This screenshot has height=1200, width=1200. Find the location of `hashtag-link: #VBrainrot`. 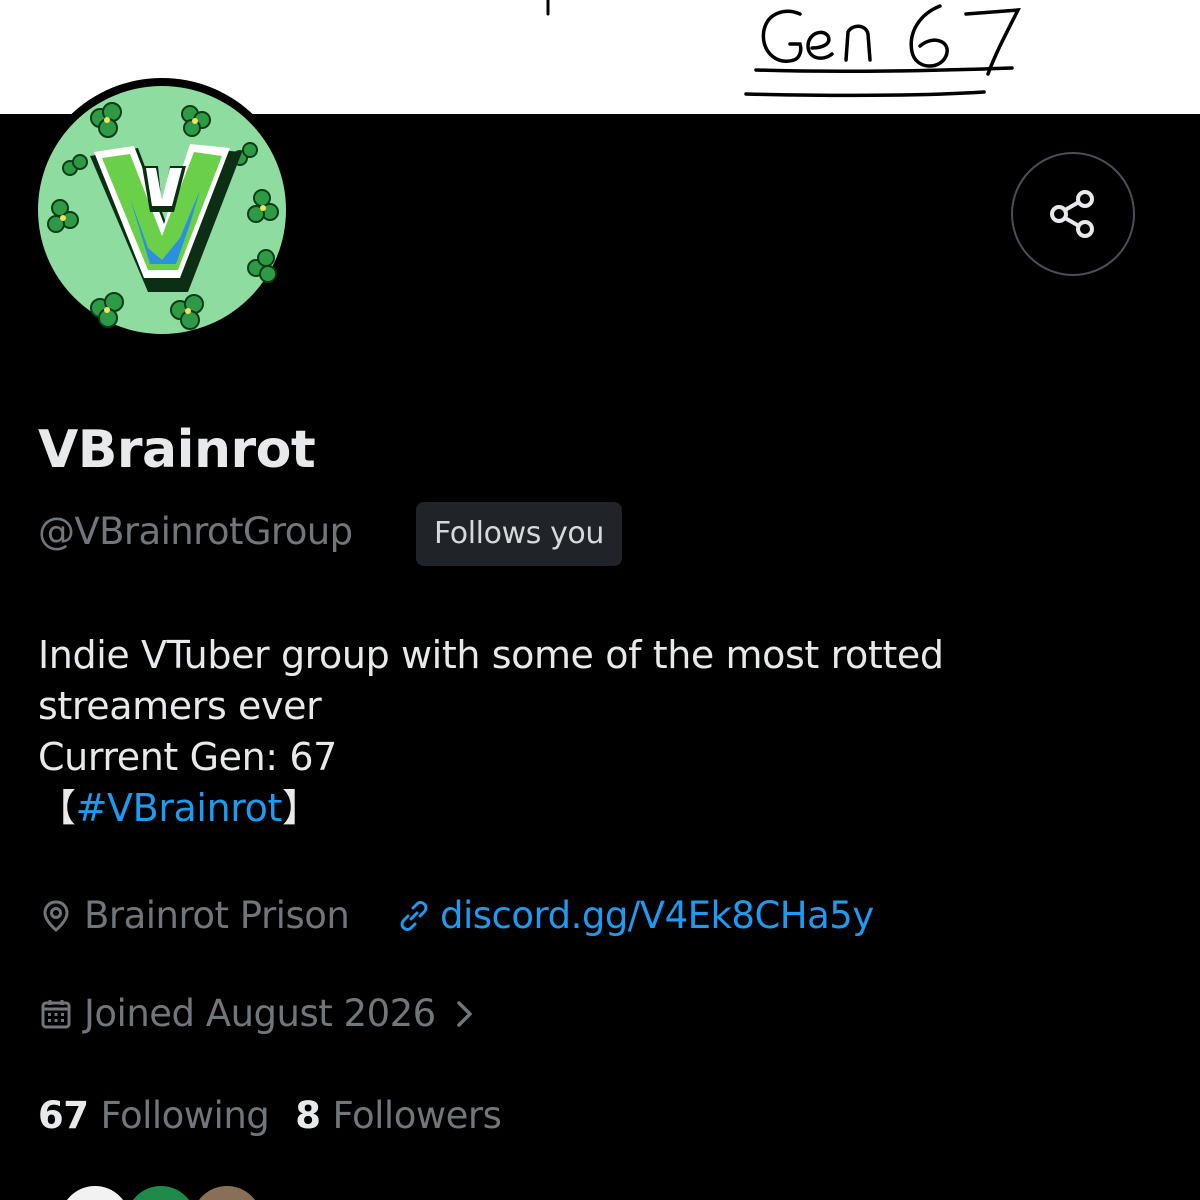

hashtag-link: #VBrainrot is located at coordinates (179, 808).